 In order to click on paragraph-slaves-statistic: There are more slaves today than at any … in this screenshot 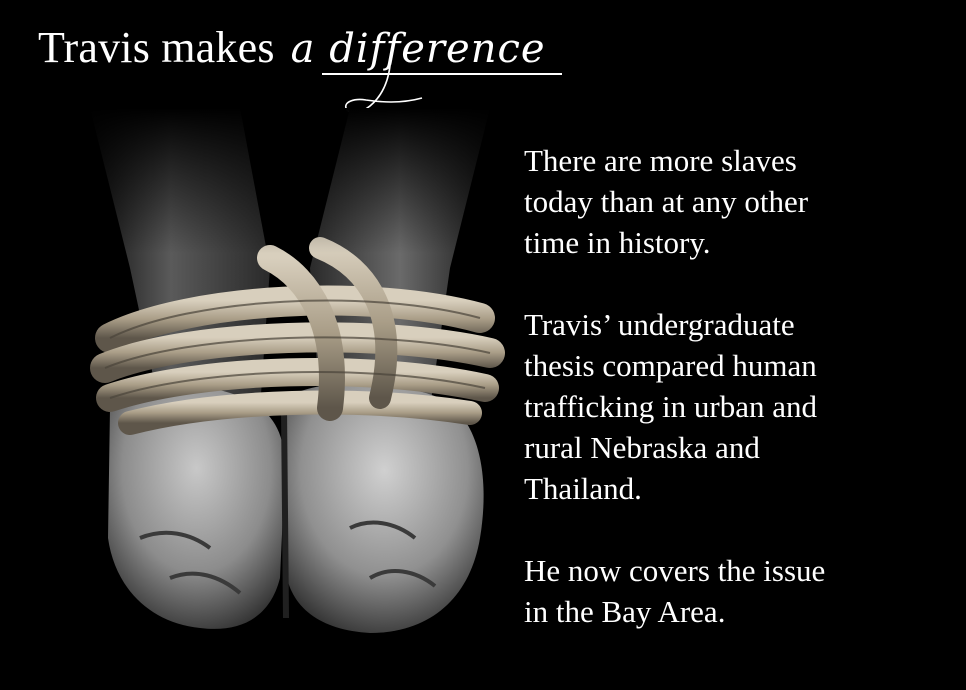, I will do `click(666, 201)`.